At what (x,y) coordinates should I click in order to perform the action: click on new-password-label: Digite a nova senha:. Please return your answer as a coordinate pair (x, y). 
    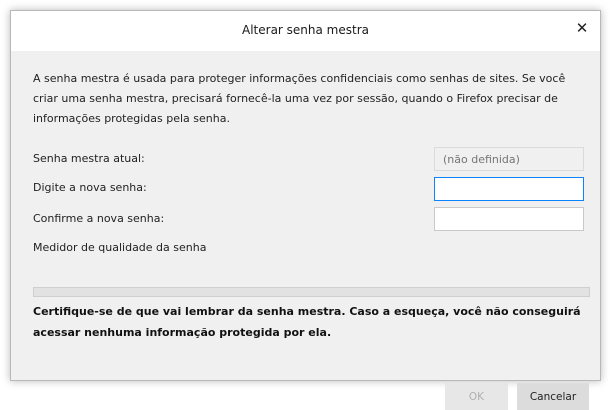
    Looking at the image, I should click on (90, 187).